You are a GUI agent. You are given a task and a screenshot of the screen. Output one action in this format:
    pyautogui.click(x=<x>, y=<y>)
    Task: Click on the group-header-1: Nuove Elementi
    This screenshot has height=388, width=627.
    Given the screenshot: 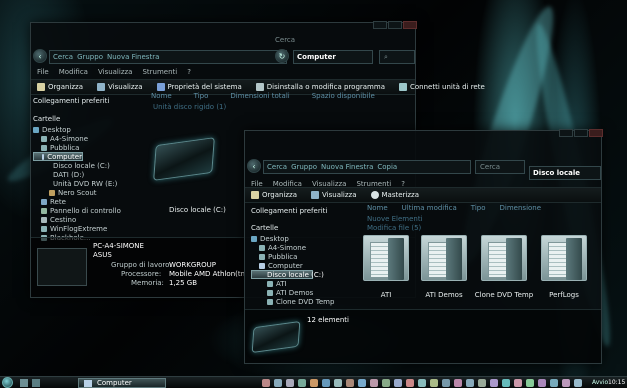 What is the action you would take?
    pyautogui.click(x=395, y=219)
    